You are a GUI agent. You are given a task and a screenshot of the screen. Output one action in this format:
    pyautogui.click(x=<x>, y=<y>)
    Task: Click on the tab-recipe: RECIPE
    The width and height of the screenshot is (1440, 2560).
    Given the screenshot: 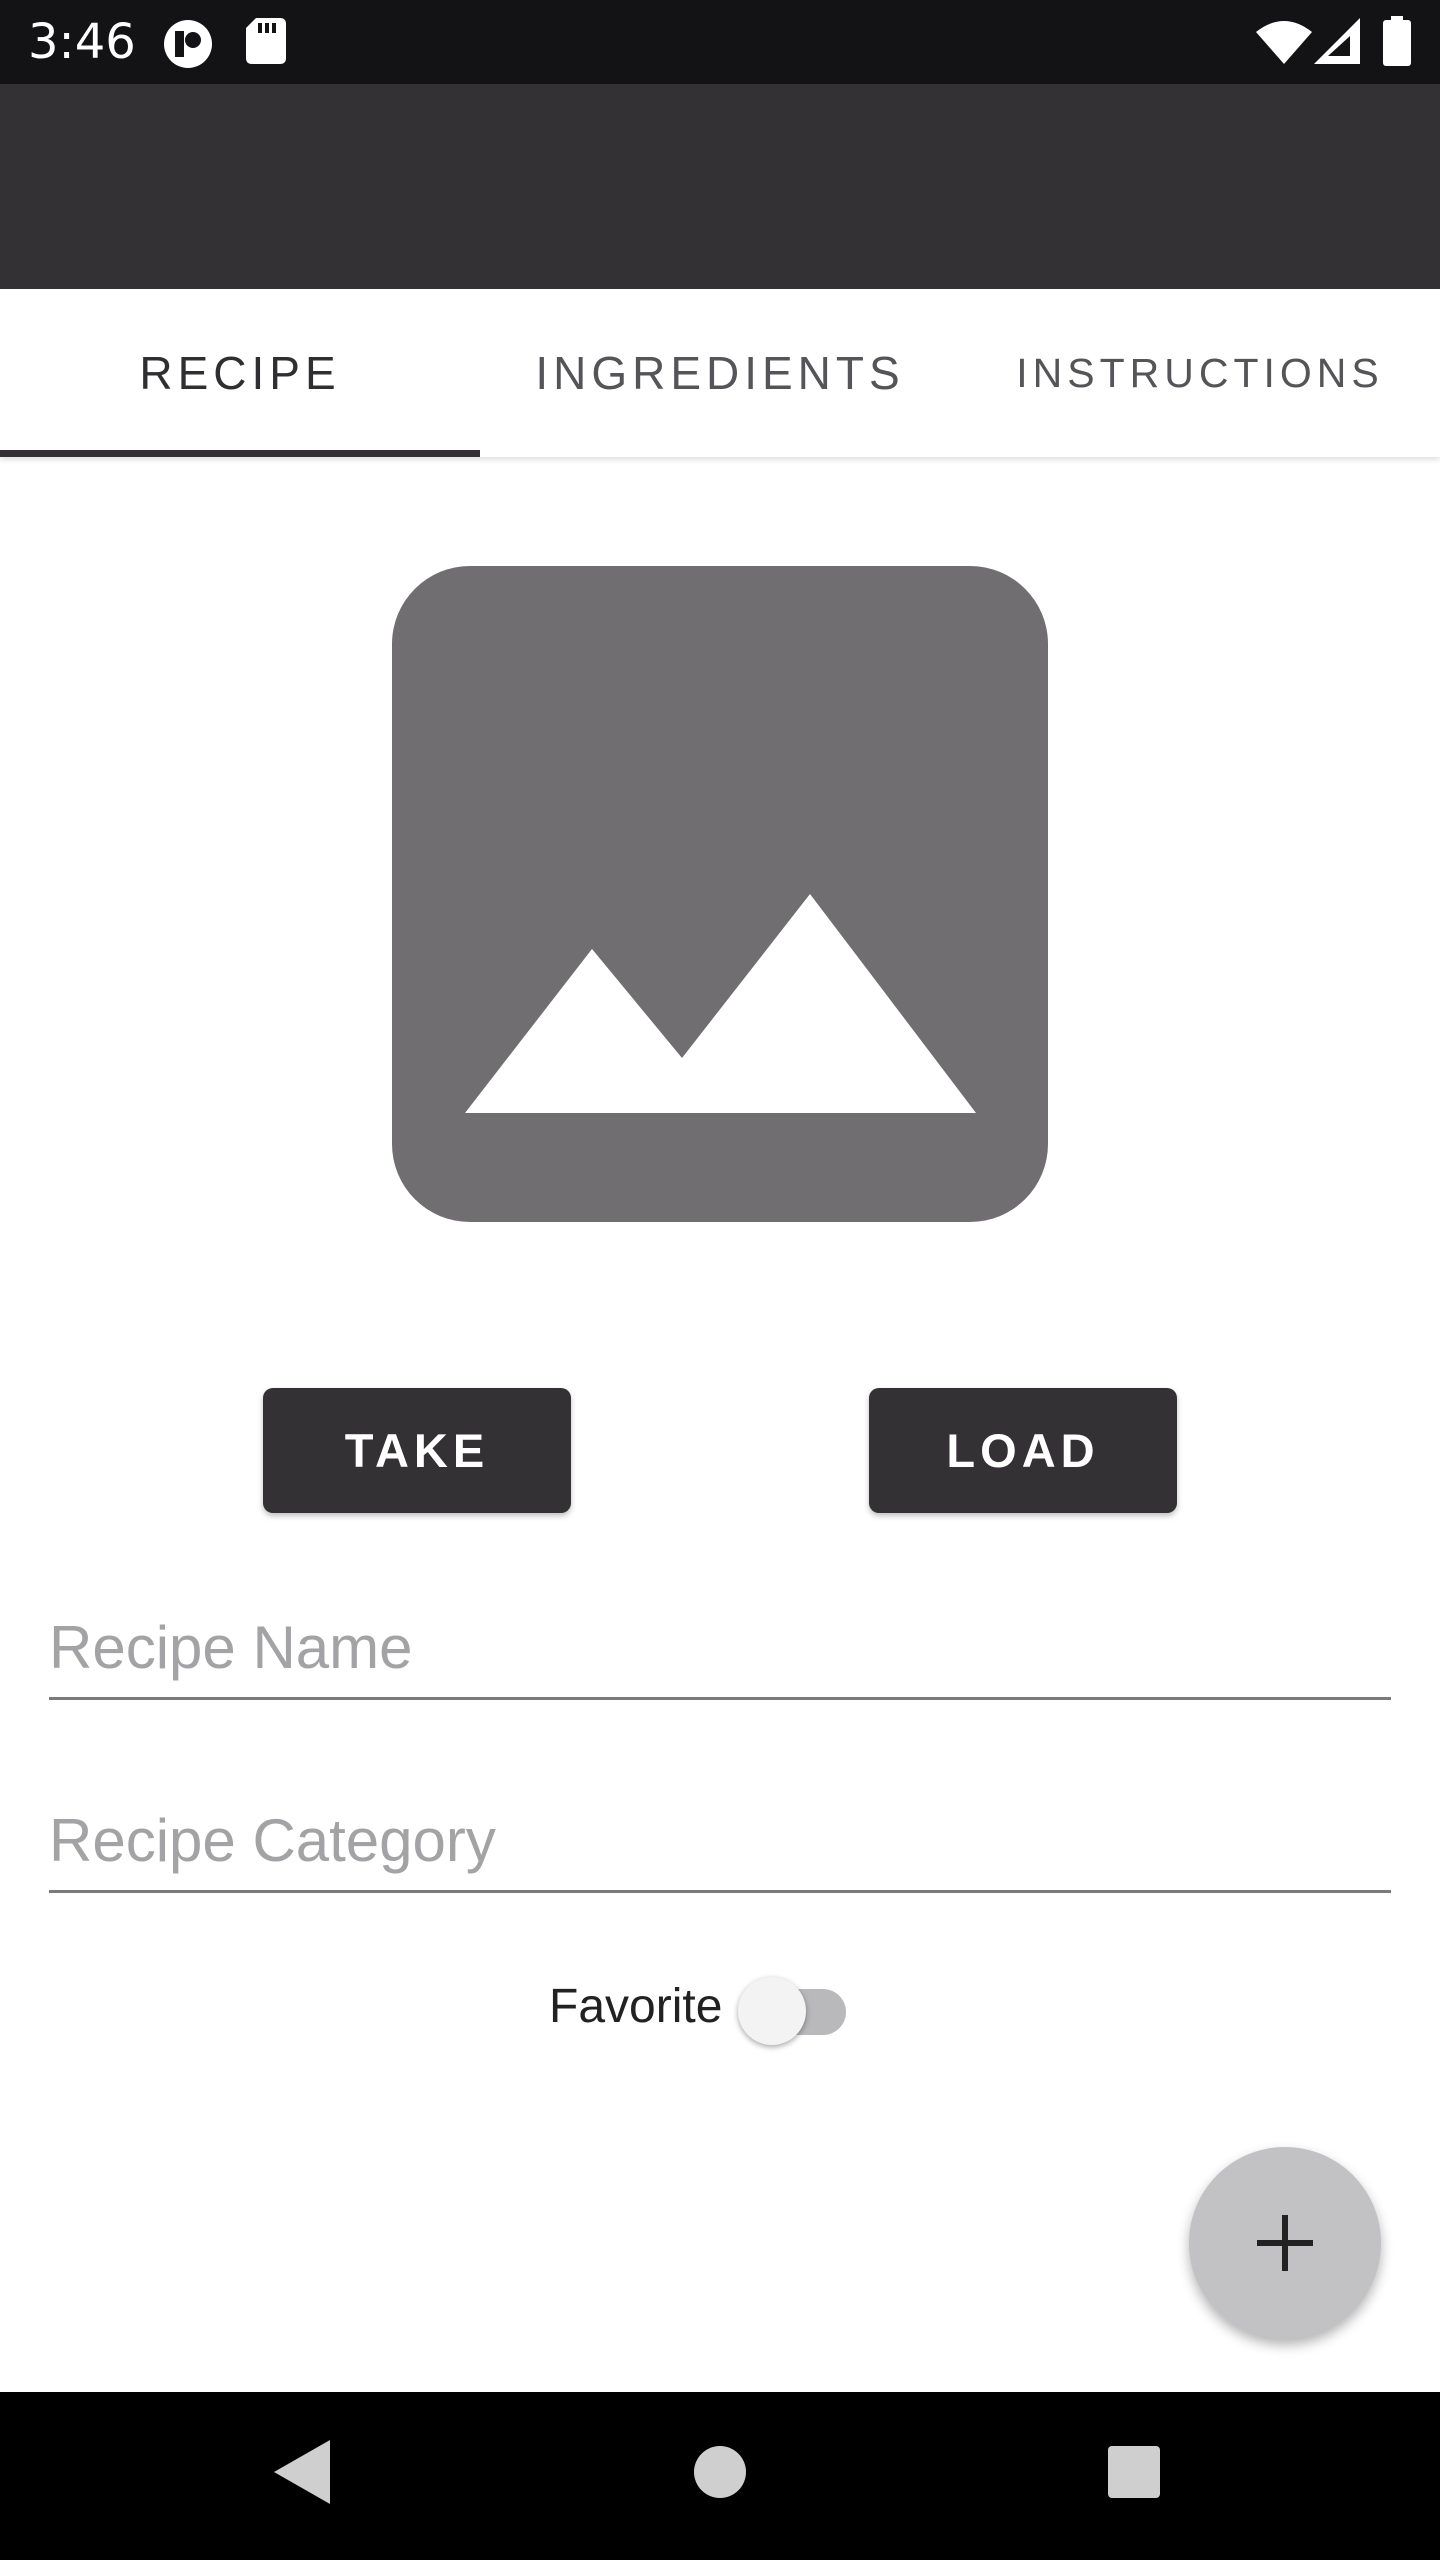 What is the action you would take?
    pyautogui.click(x=240, y=373)
    